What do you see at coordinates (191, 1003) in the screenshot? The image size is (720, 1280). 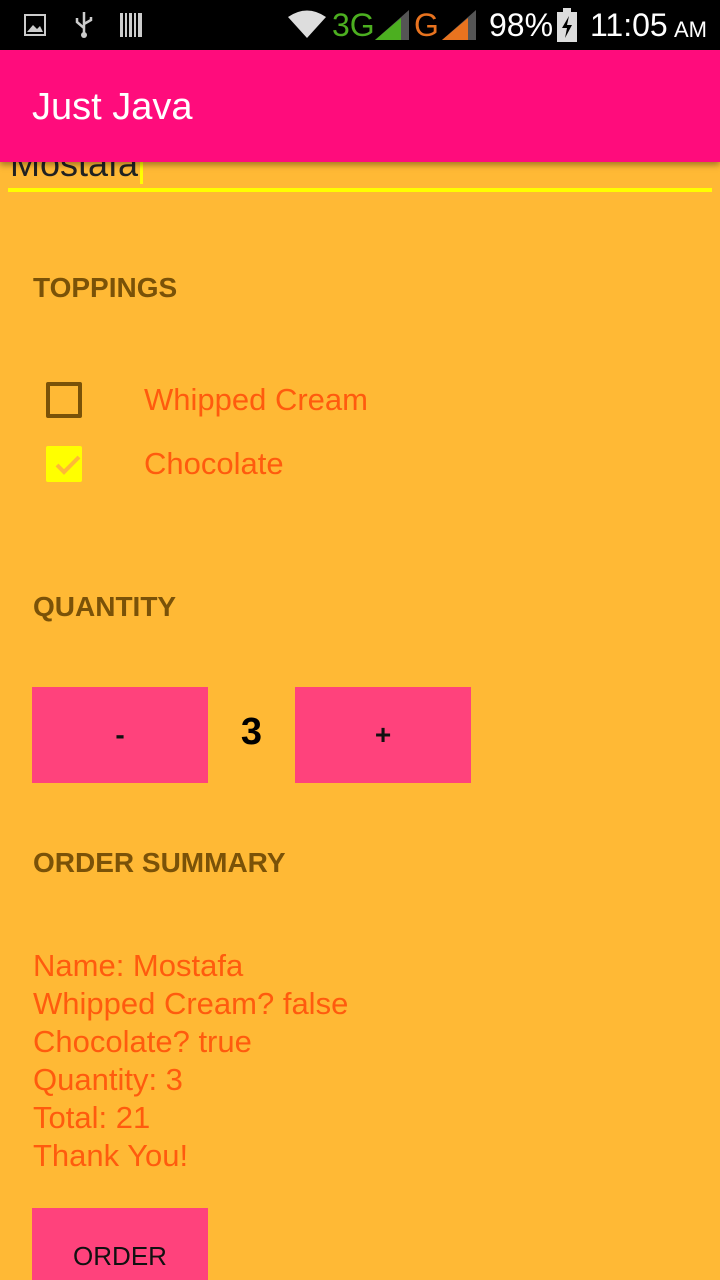 I see `summary-line-whipped-cream: Whipped Cream? false` at bounding box center [191, 1003].